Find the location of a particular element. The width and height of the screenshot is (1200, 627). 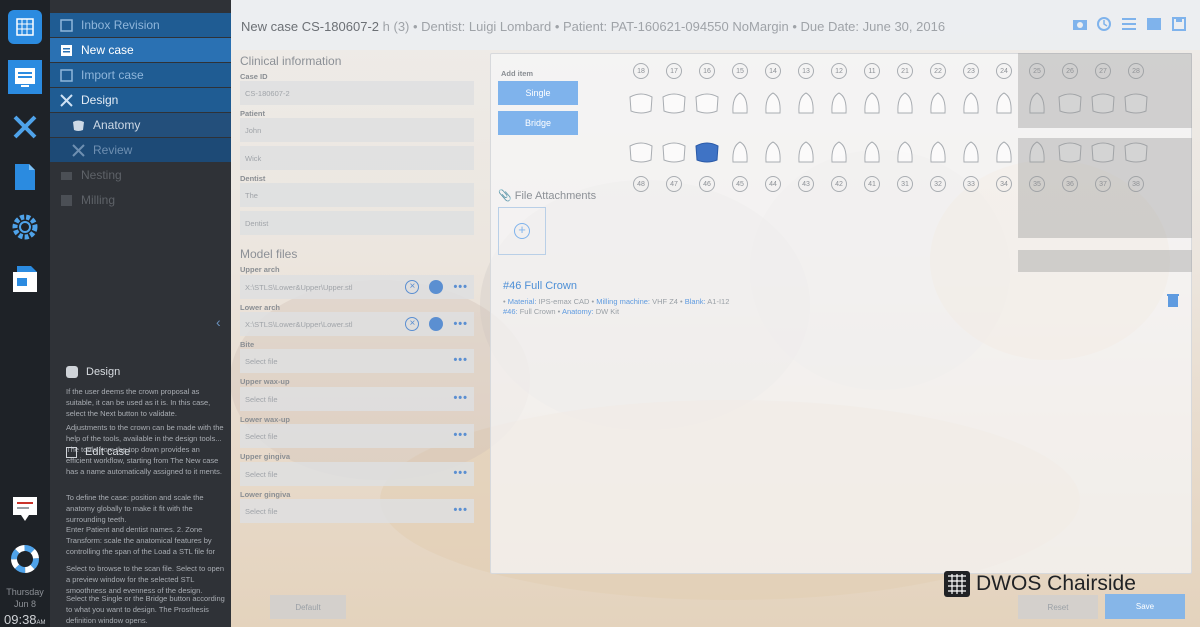

tooth-number-18: 18 is located at coordinates (641, 71).